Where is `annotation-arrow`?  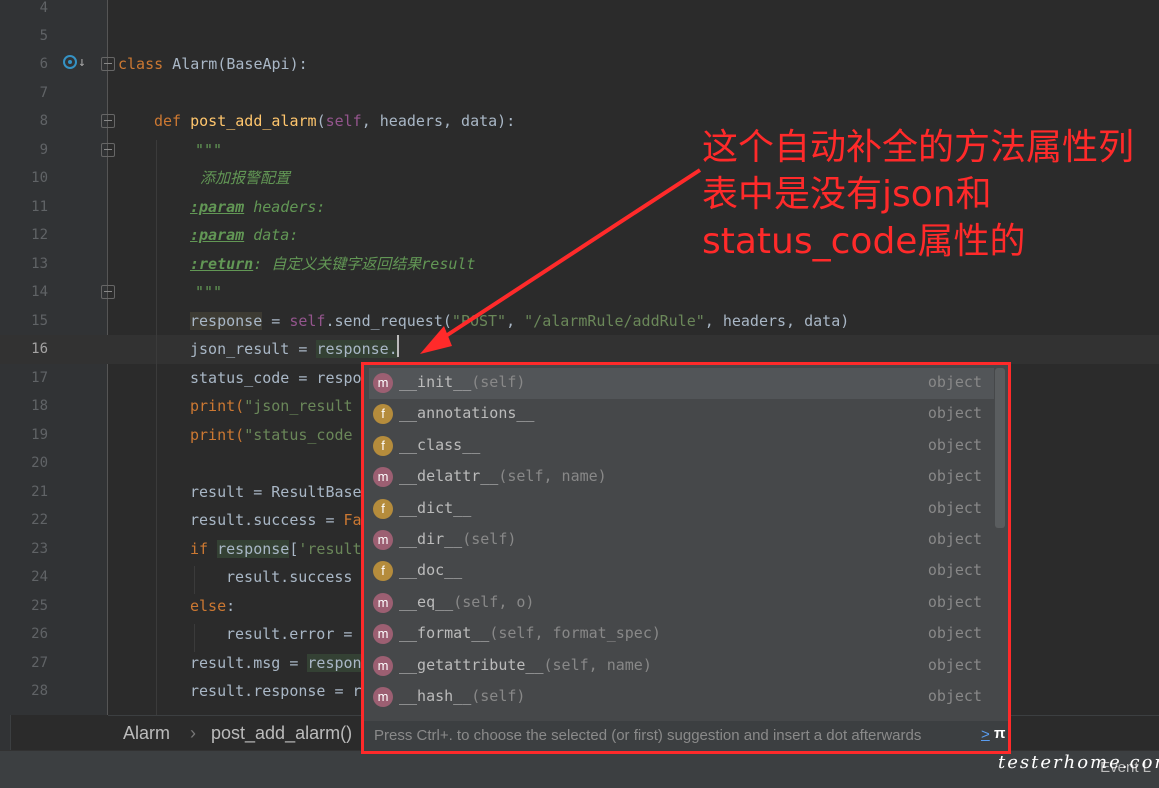 annotation-arrow is located at coordinates (561, 261).